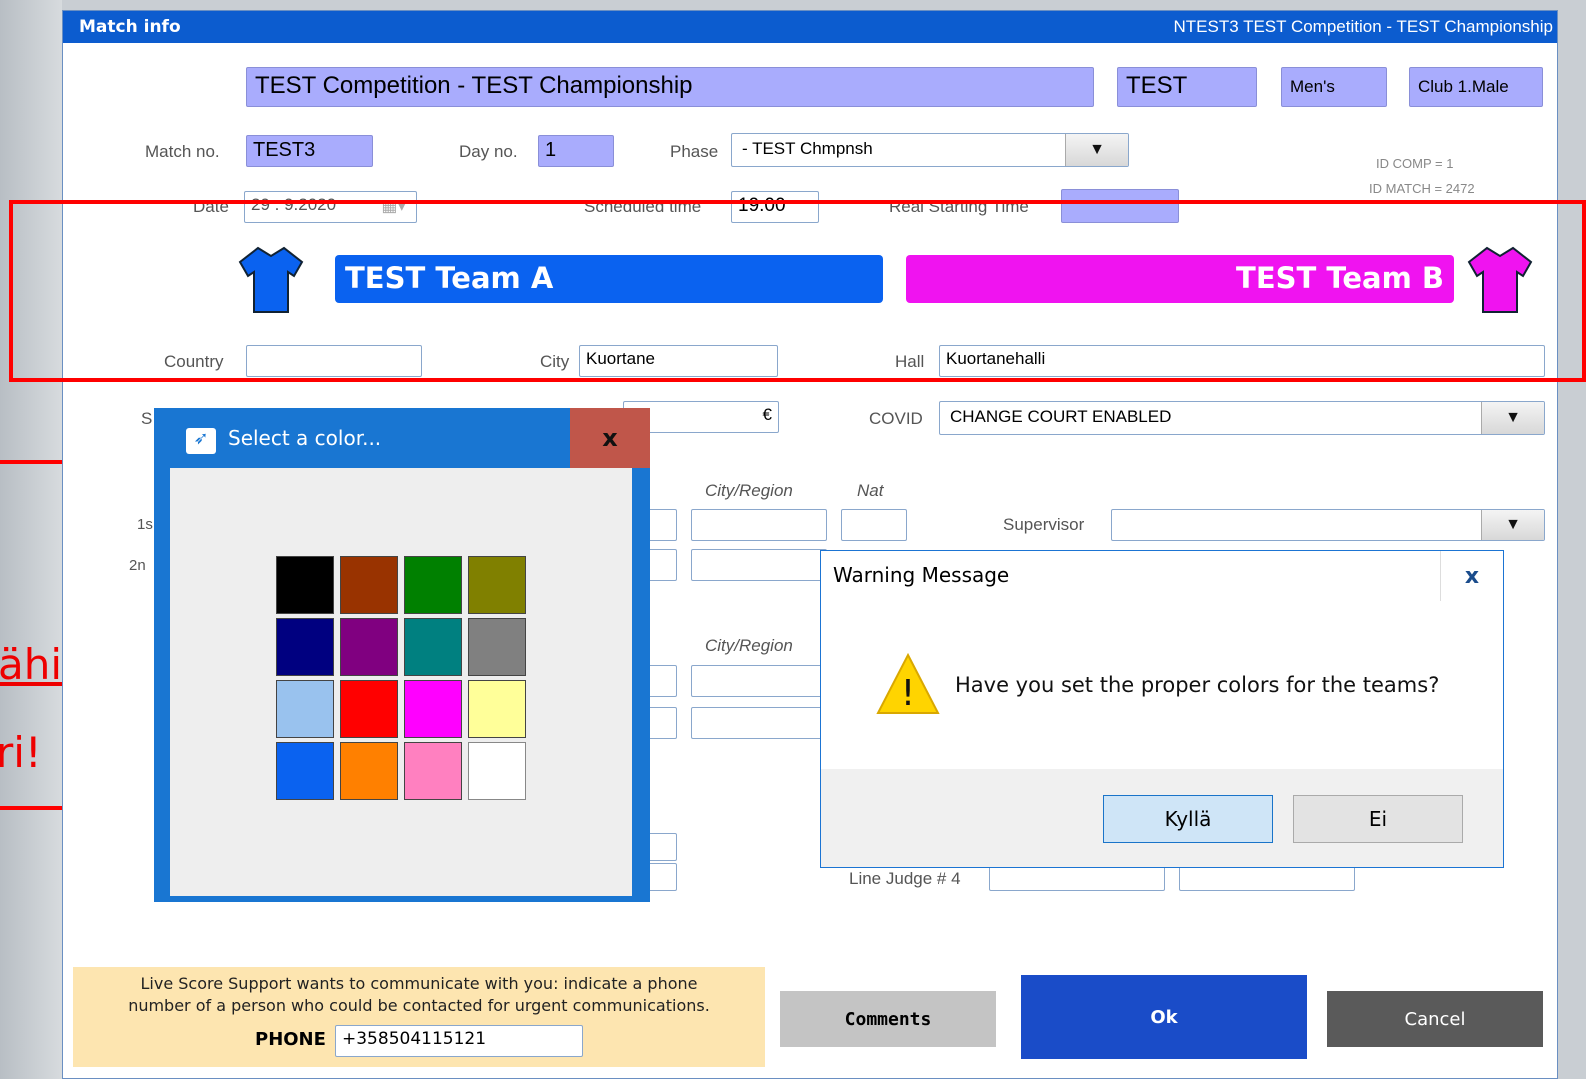 This screenshot has height=1079, width=1586. What do you see at coordinates (896, 418) in the screenshot?
I see `covid-label: COVID` at bounding box center [896, 418].